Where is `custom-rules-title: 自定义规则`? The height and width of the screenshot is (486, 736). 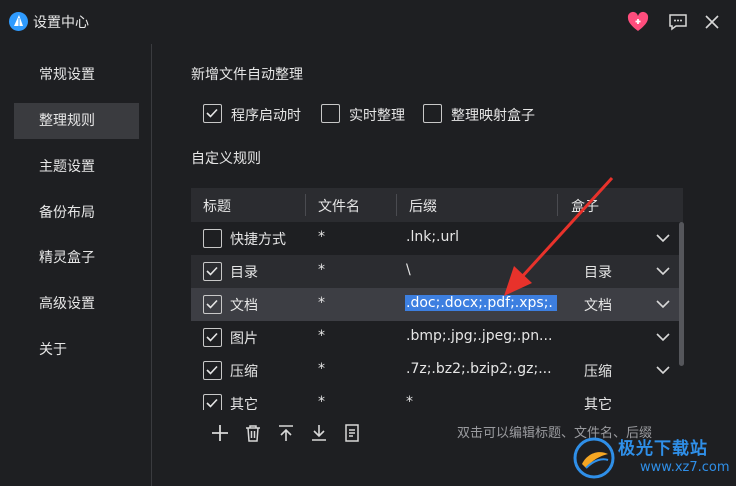 custom-rules-title: 自定义规则 is located at coordinates (226, 159).